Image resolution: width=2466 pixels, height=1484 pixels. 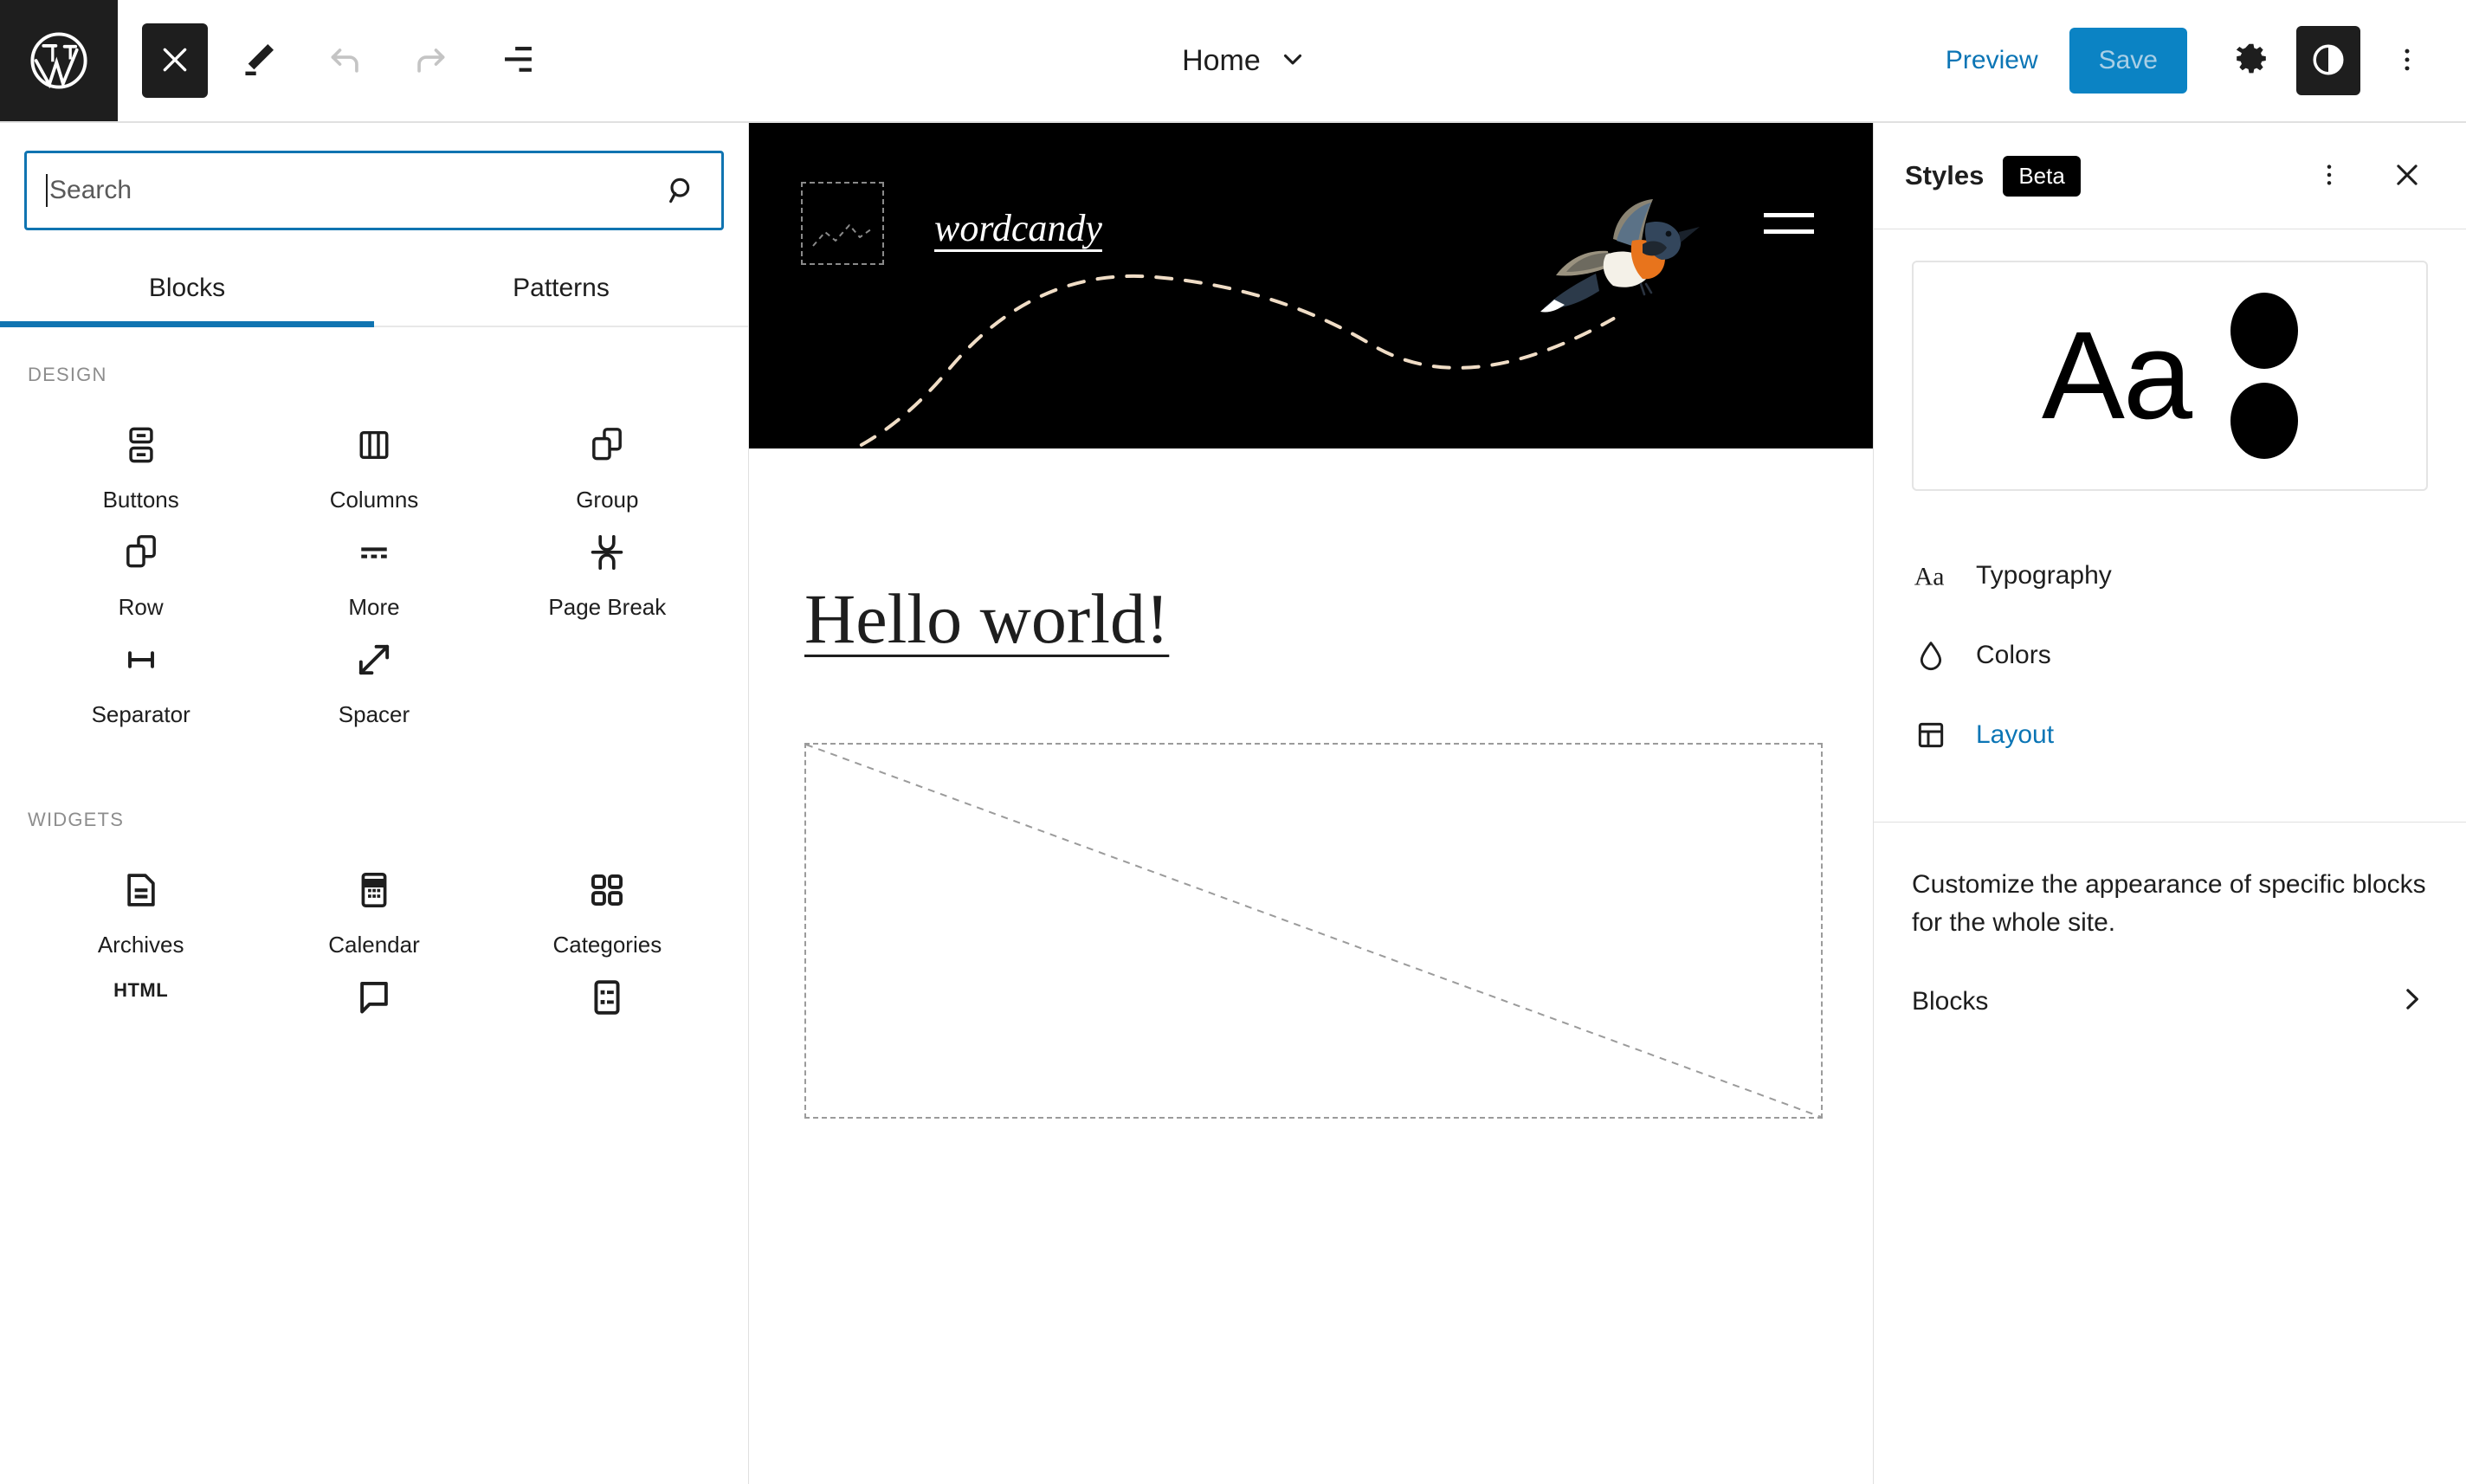 I want to click on beta-badge: Beta, so click(x=2042, y=176).